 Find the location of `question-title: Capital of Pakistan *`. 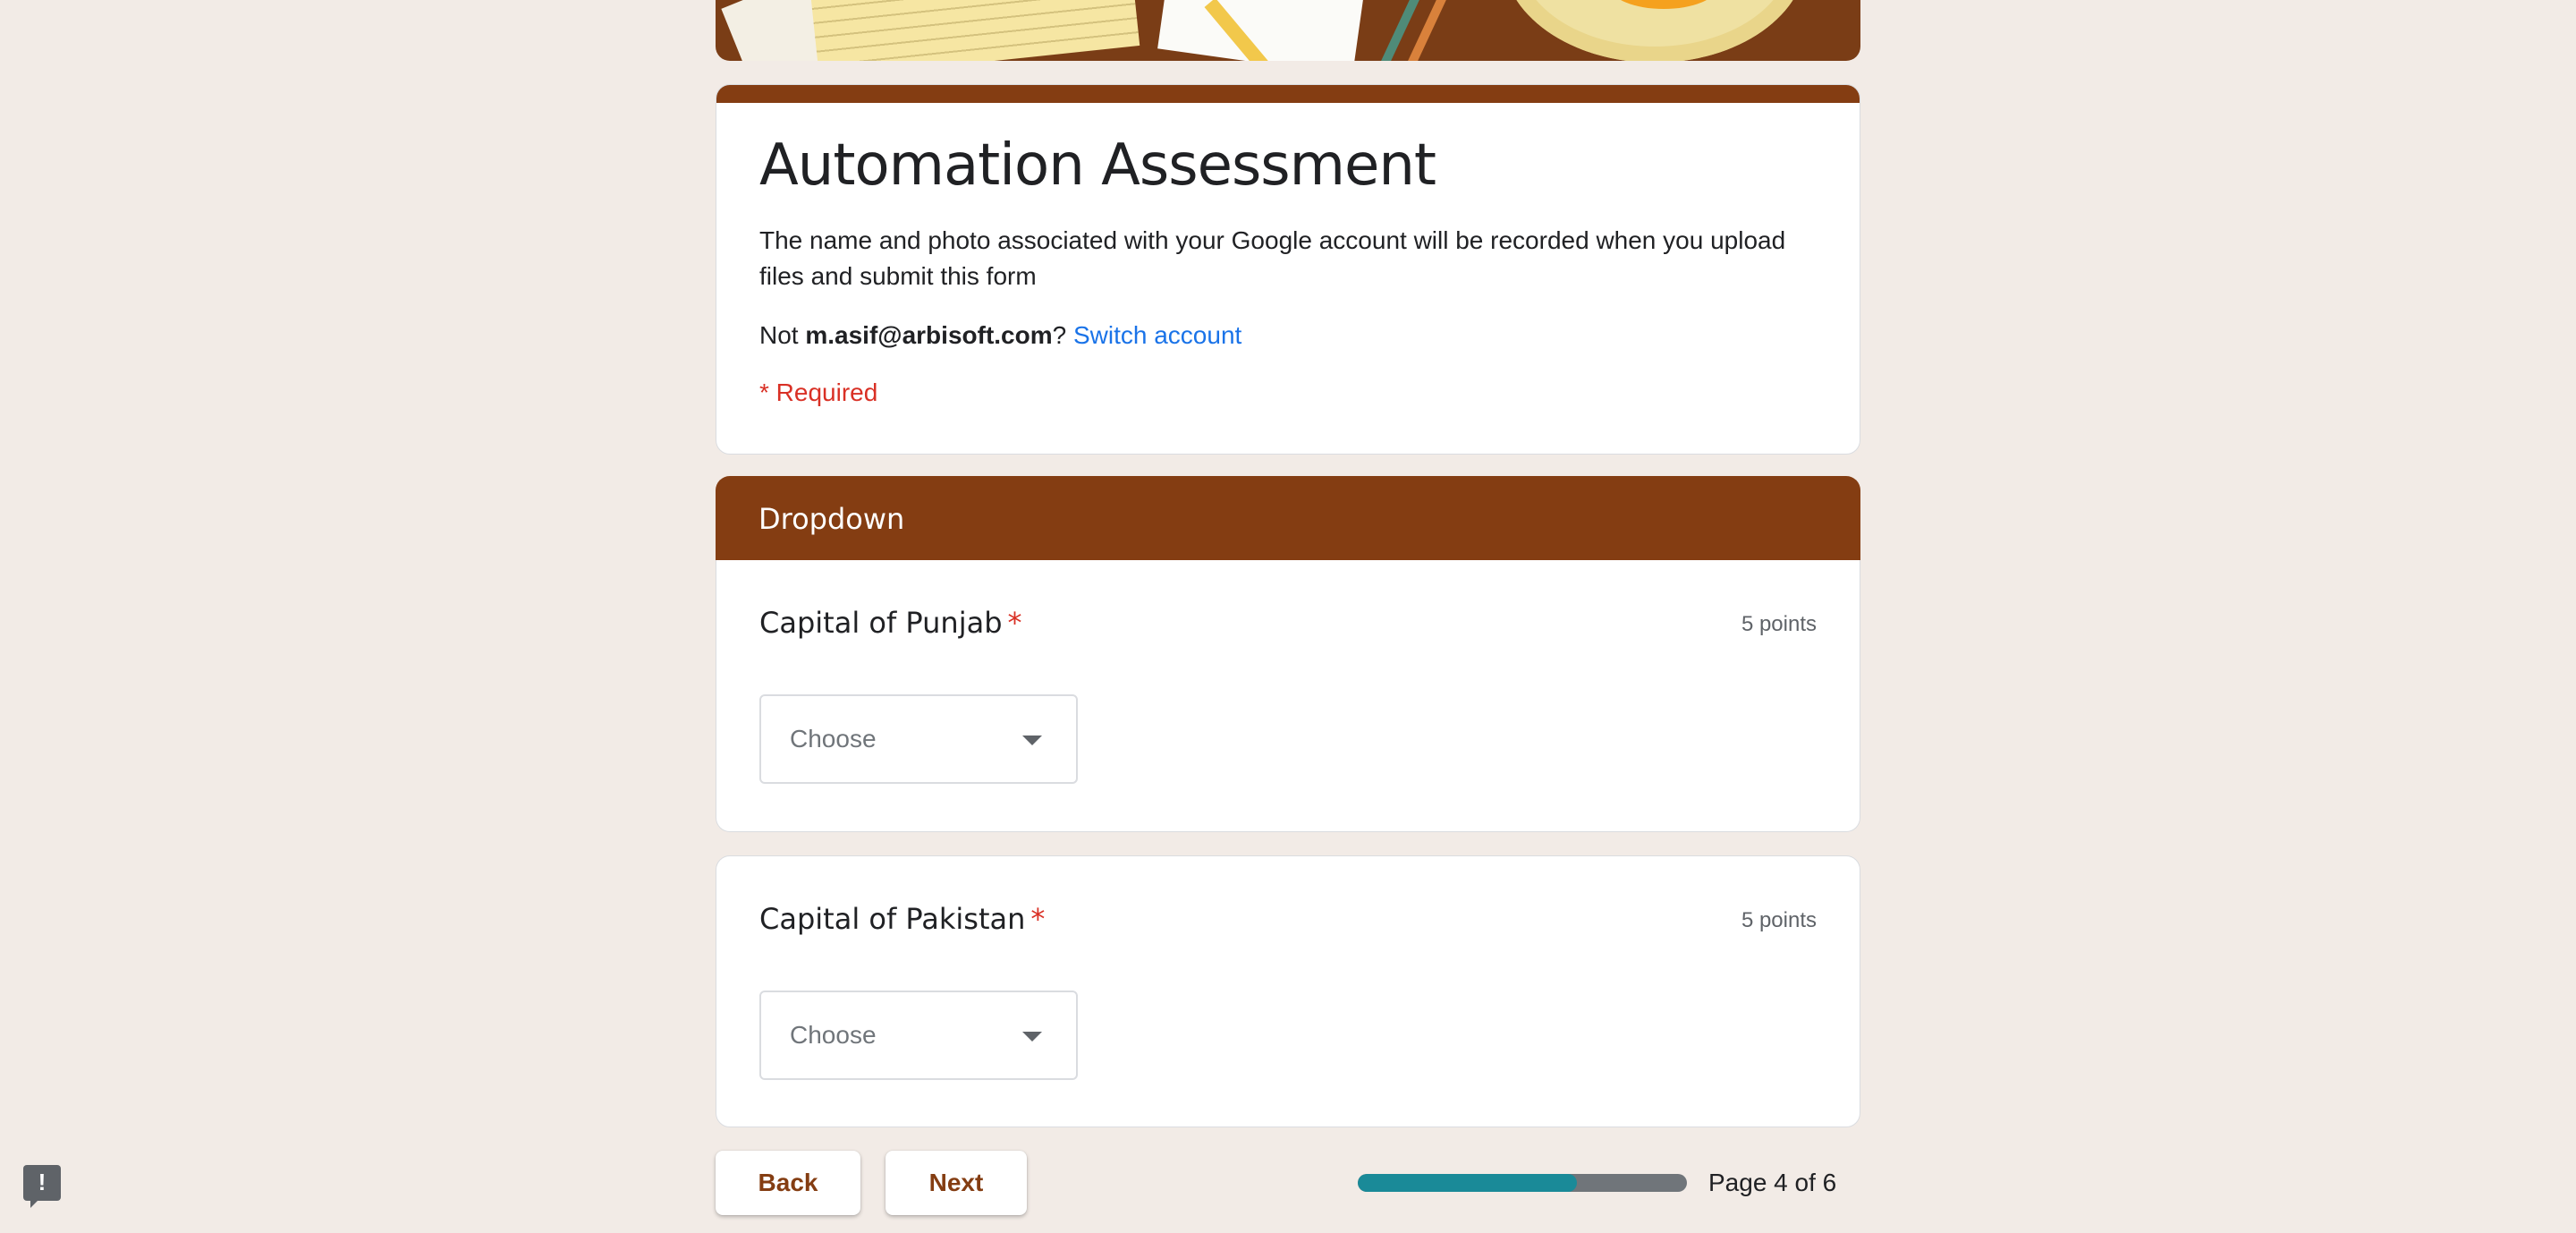

question-title: Capital of Pakistan * is located at coordinates (902, 919).